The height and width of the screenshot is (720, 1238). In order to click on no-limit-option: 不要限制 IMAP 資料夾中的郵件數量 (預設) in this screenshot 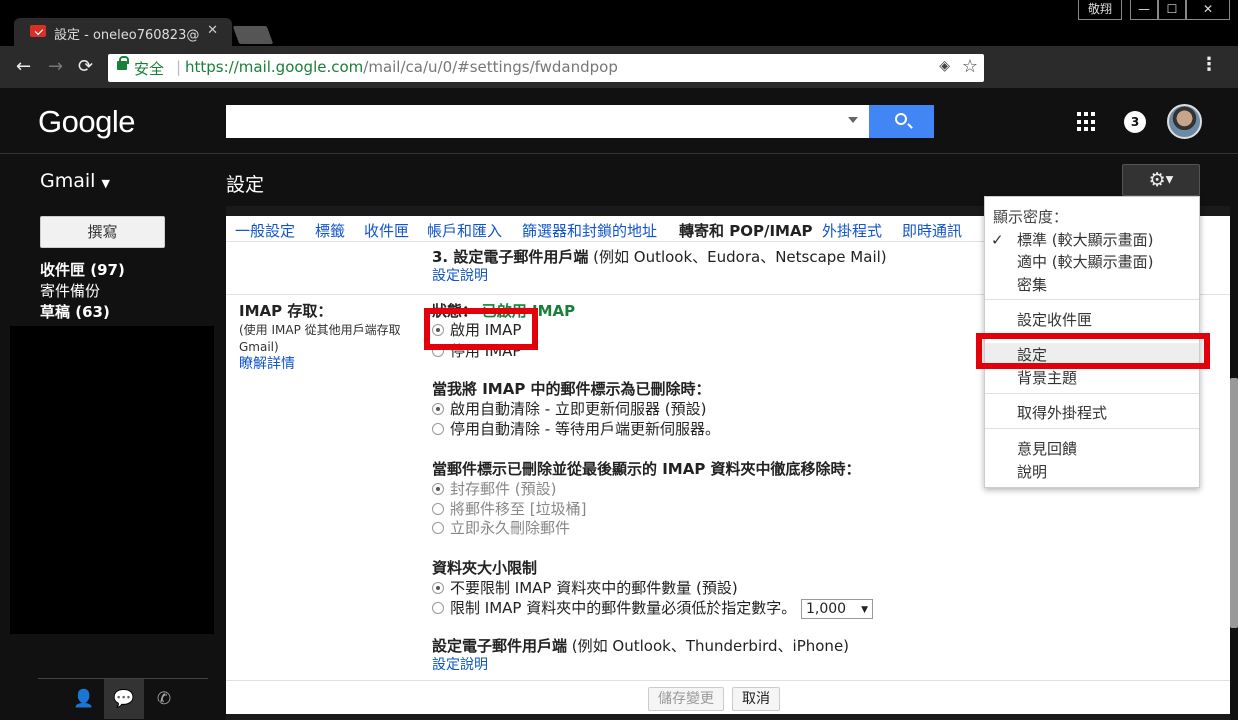, I will do `click(585, 587)`.